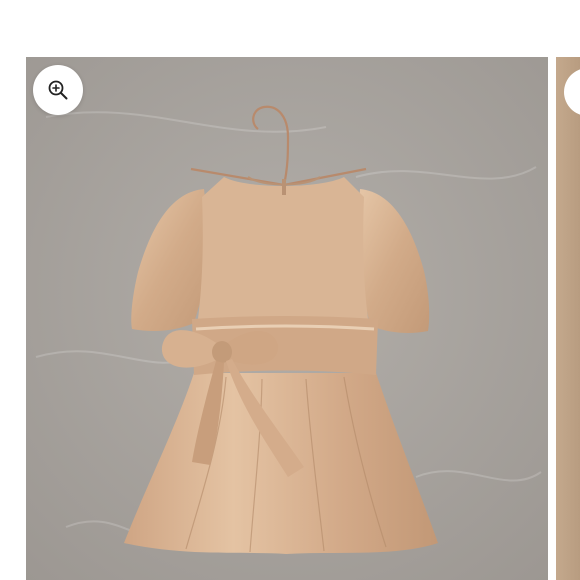  What do you see at coordinates (572, 92) in the screenshot?
I see `next-zoom-button` at bounding box center [572, 92].